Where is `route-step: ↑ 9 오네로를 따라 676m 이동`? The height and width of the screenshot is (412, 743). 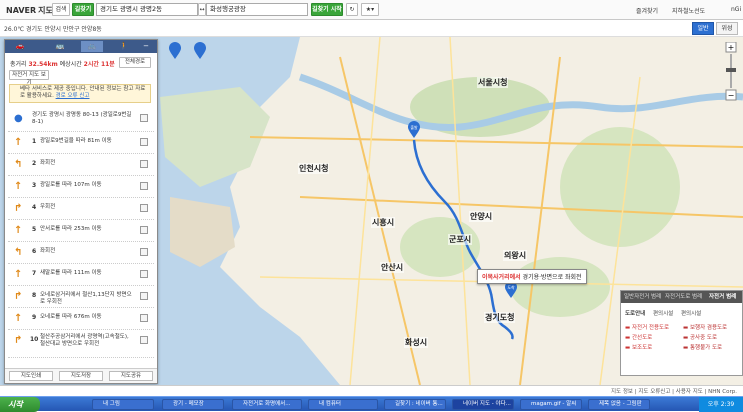 route-step: ↑ 9 오네로를 따라 676m 이동 is located at coordinates (81, 319).